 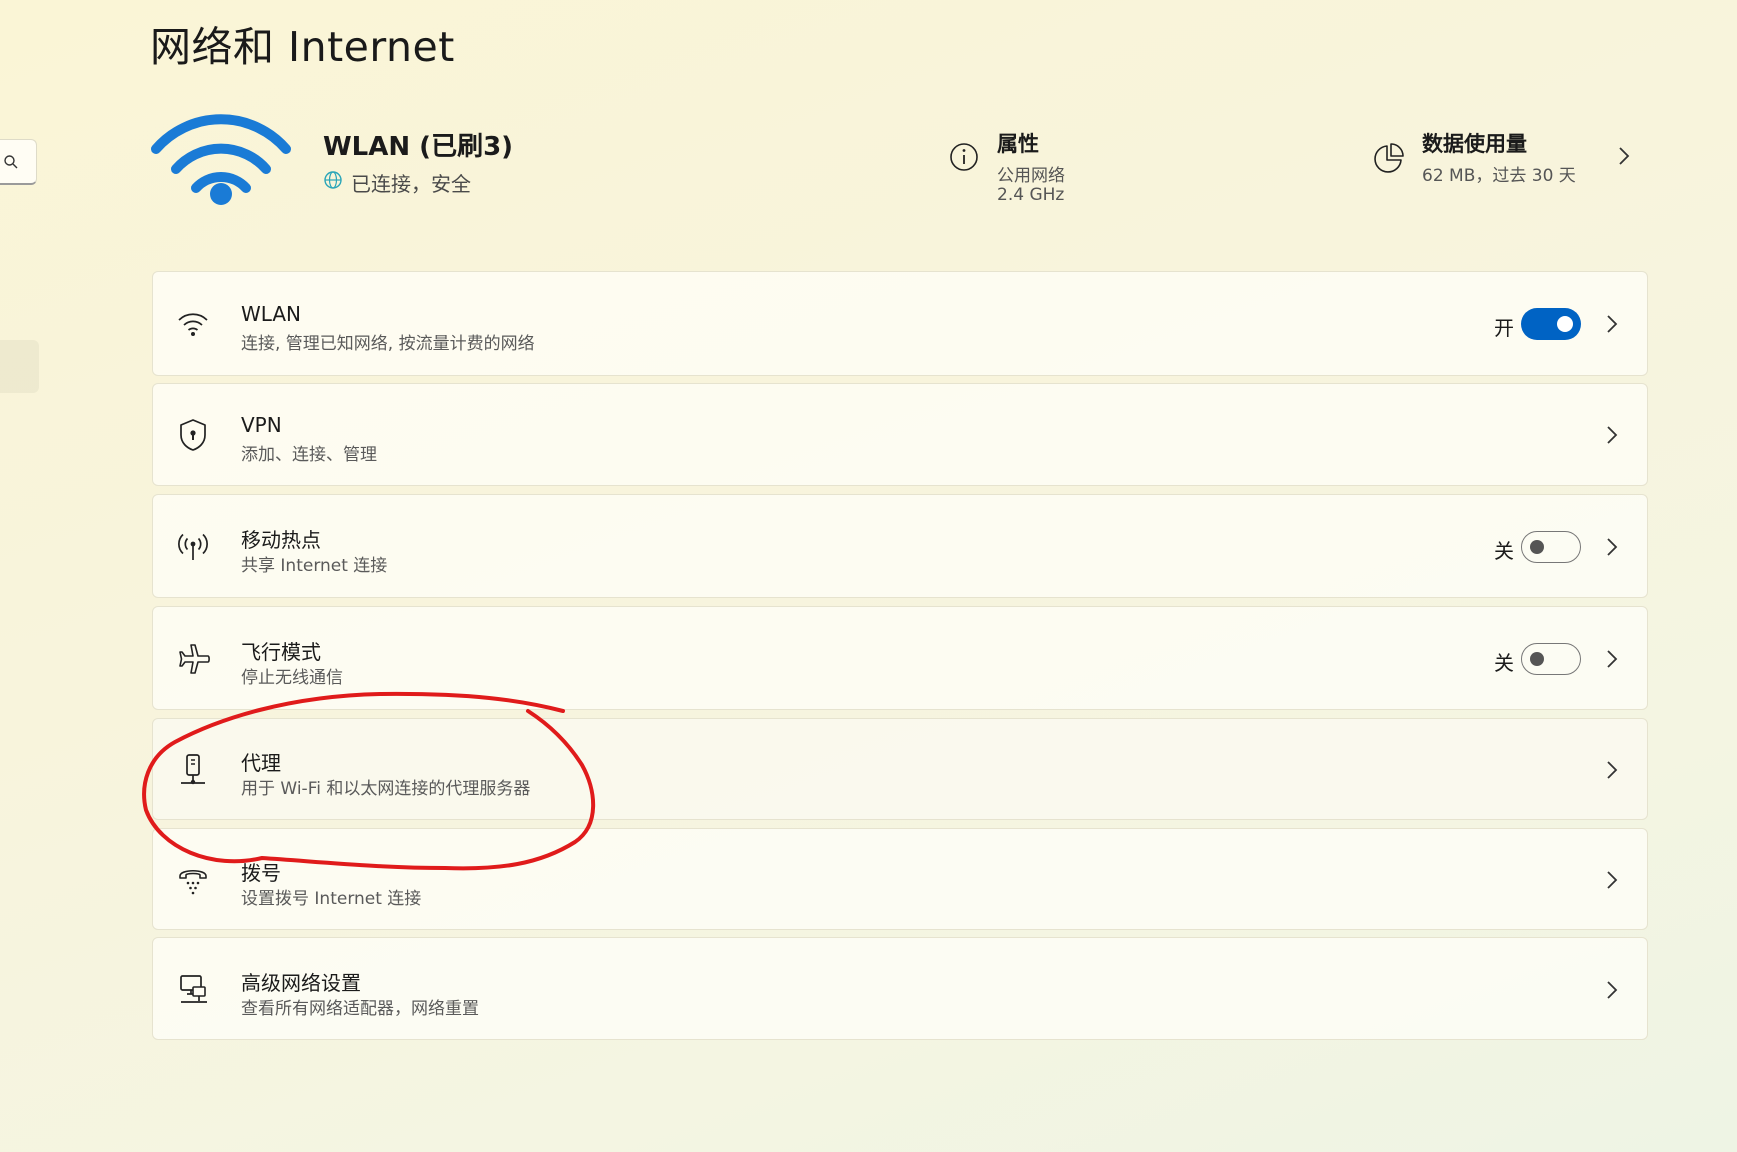 I want to click on setting-mobile-hotspot: 移动热点 共享 Internet 连接 关, so click(x=900, y=546).